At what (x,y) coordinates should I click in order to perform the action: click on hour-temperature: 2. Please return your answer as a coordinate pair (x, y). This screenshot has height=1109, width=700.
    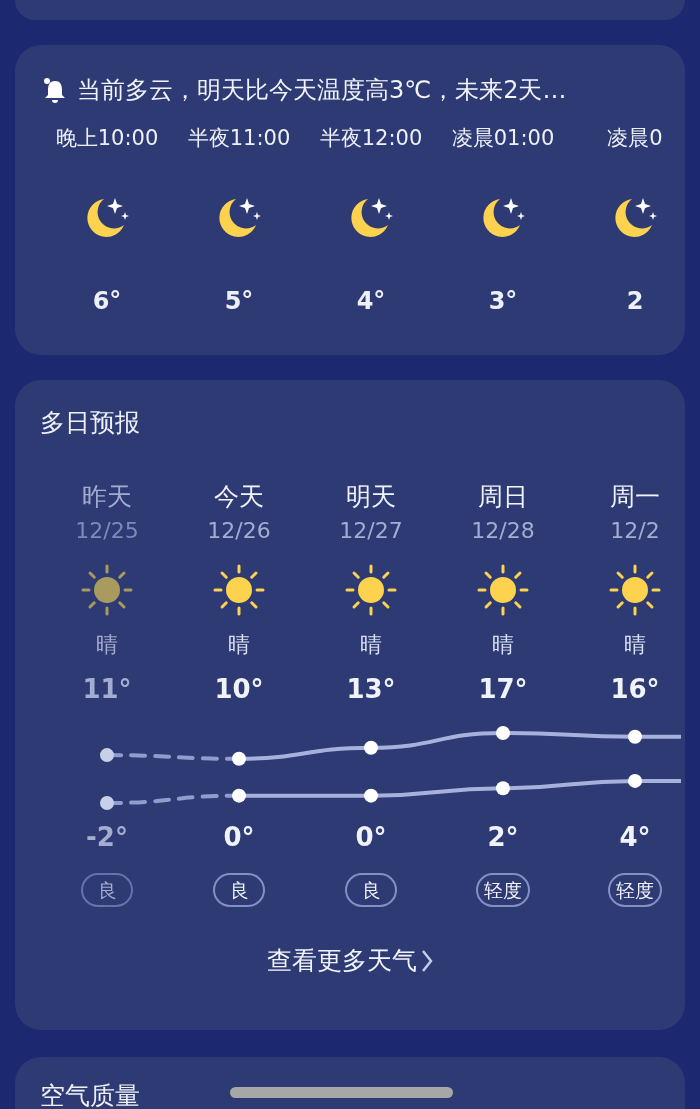
    Looking at the image, I should click on (635, 301).